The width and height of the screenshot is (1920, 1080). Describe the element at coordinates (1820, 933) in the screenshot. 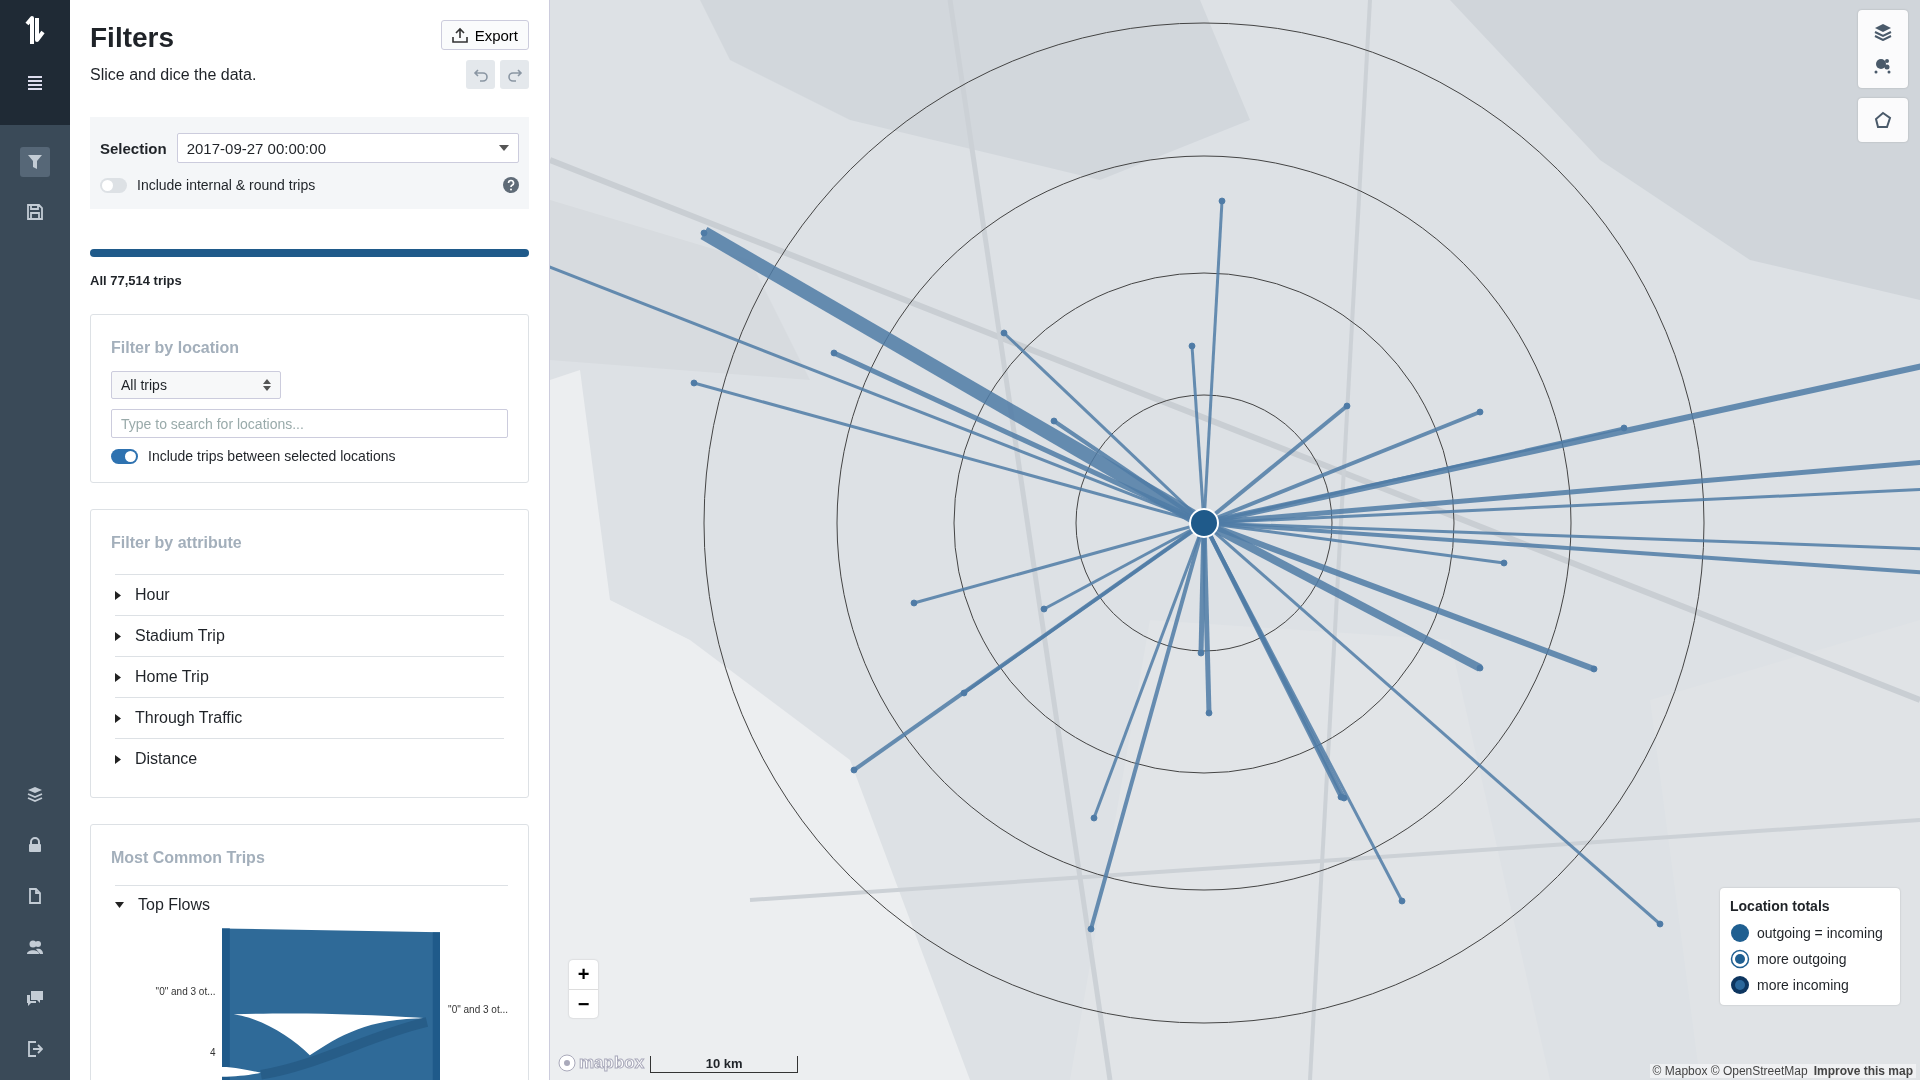

I see `legend-label: outgoing = incoming` at that location.